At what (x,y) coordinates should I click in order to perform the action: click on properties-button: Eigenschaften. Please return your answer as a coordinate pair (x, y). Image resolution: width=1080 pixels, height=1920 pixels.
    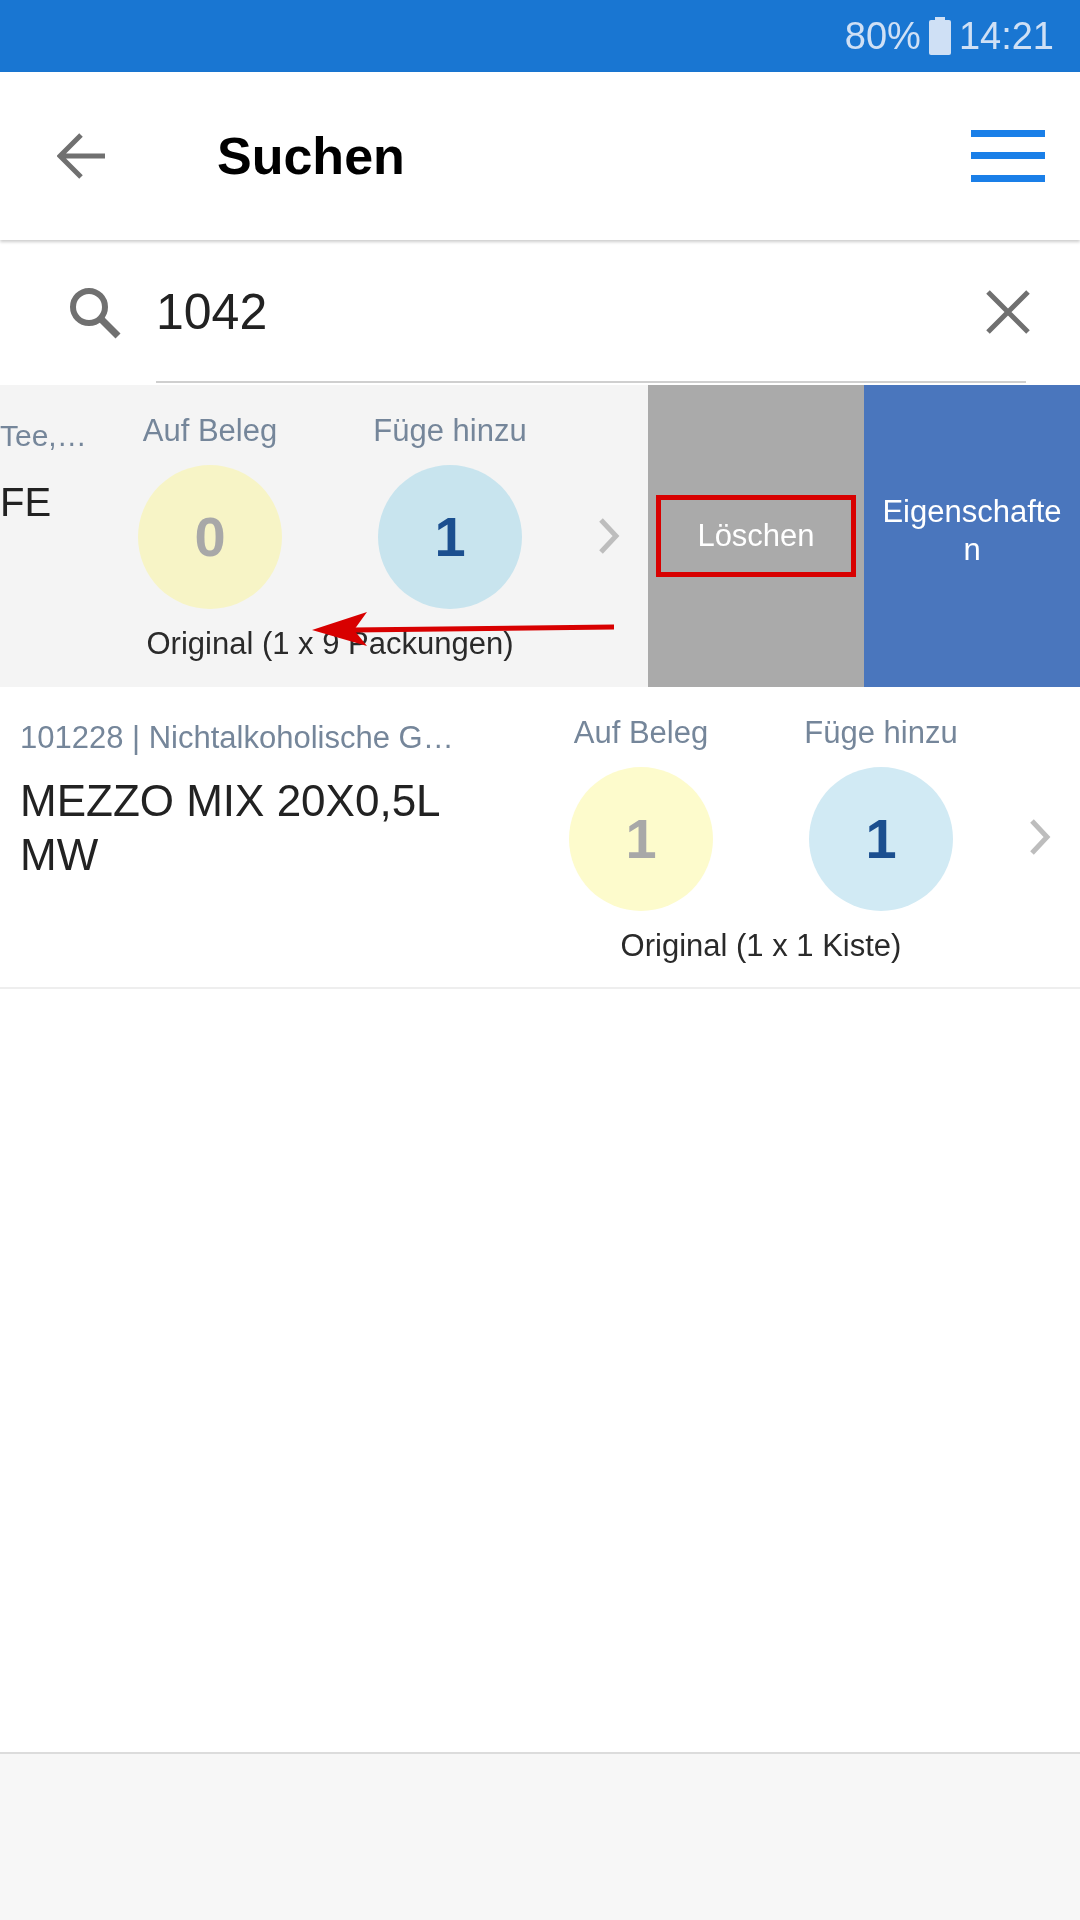
    Looking at the image, I should click on (972, 536).